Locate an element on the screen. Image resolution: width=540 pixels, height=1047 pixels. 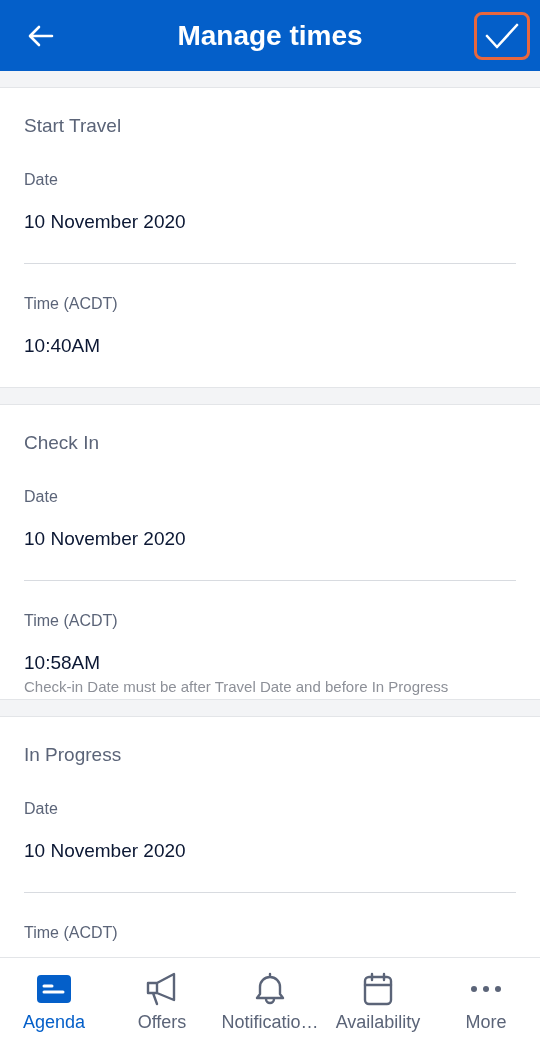
bell-icon is located at coordinates (270, 989).